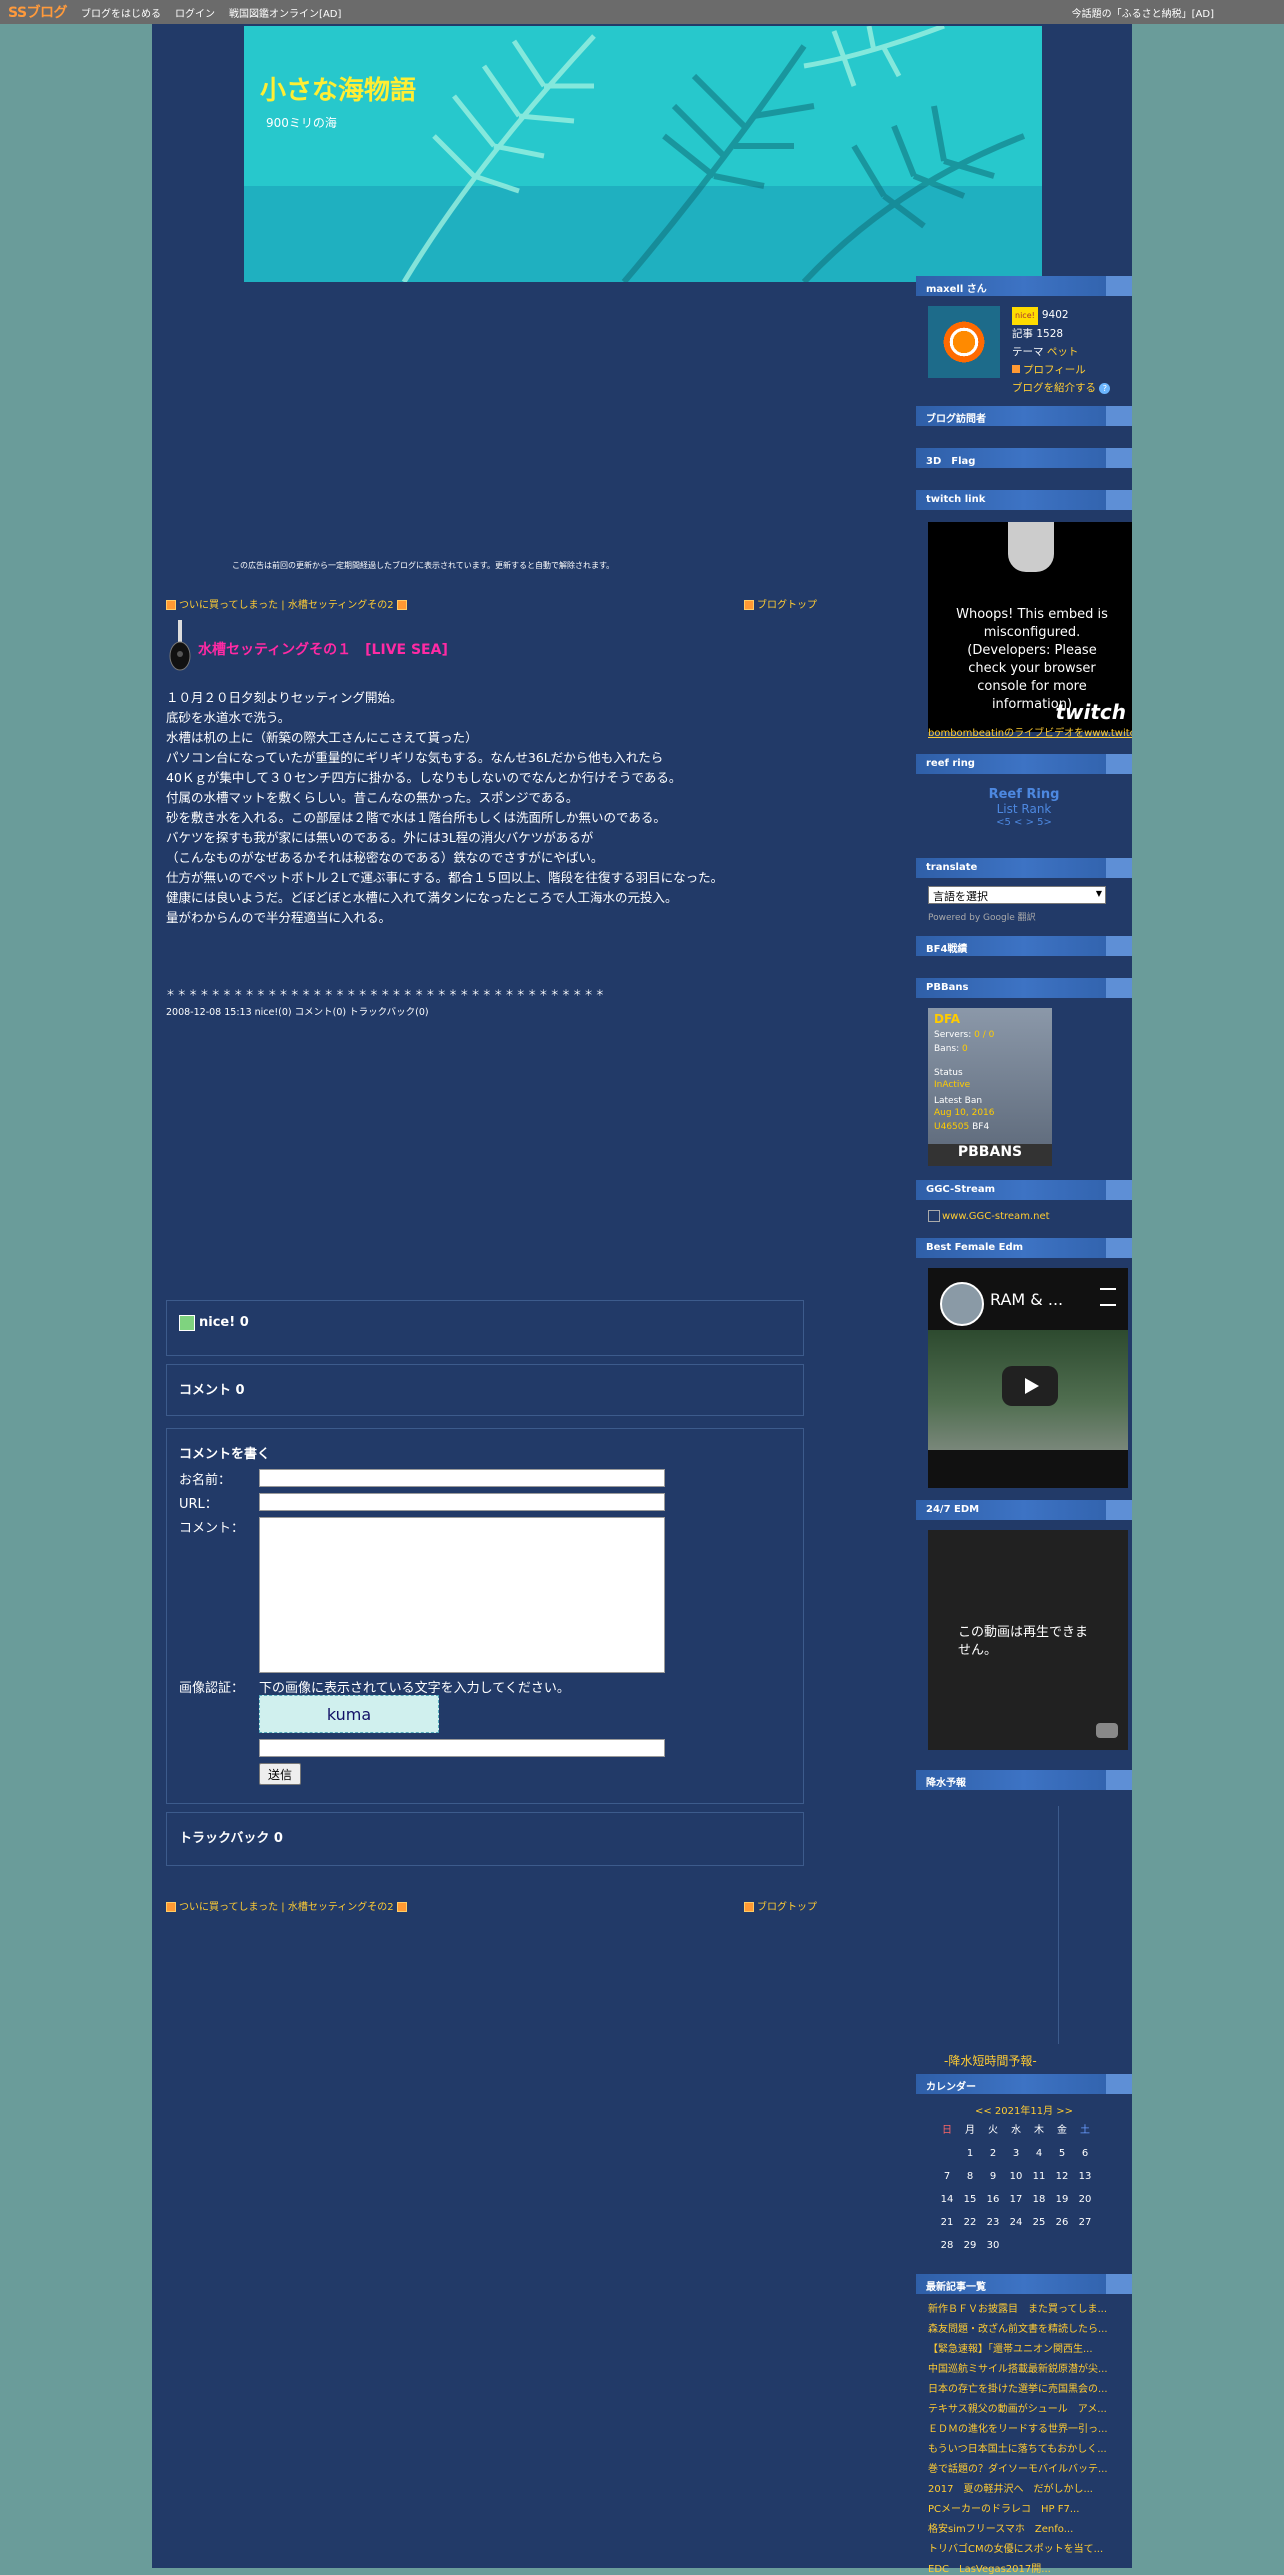  I want to click on theme-link: ペット, so click(1063, 352).